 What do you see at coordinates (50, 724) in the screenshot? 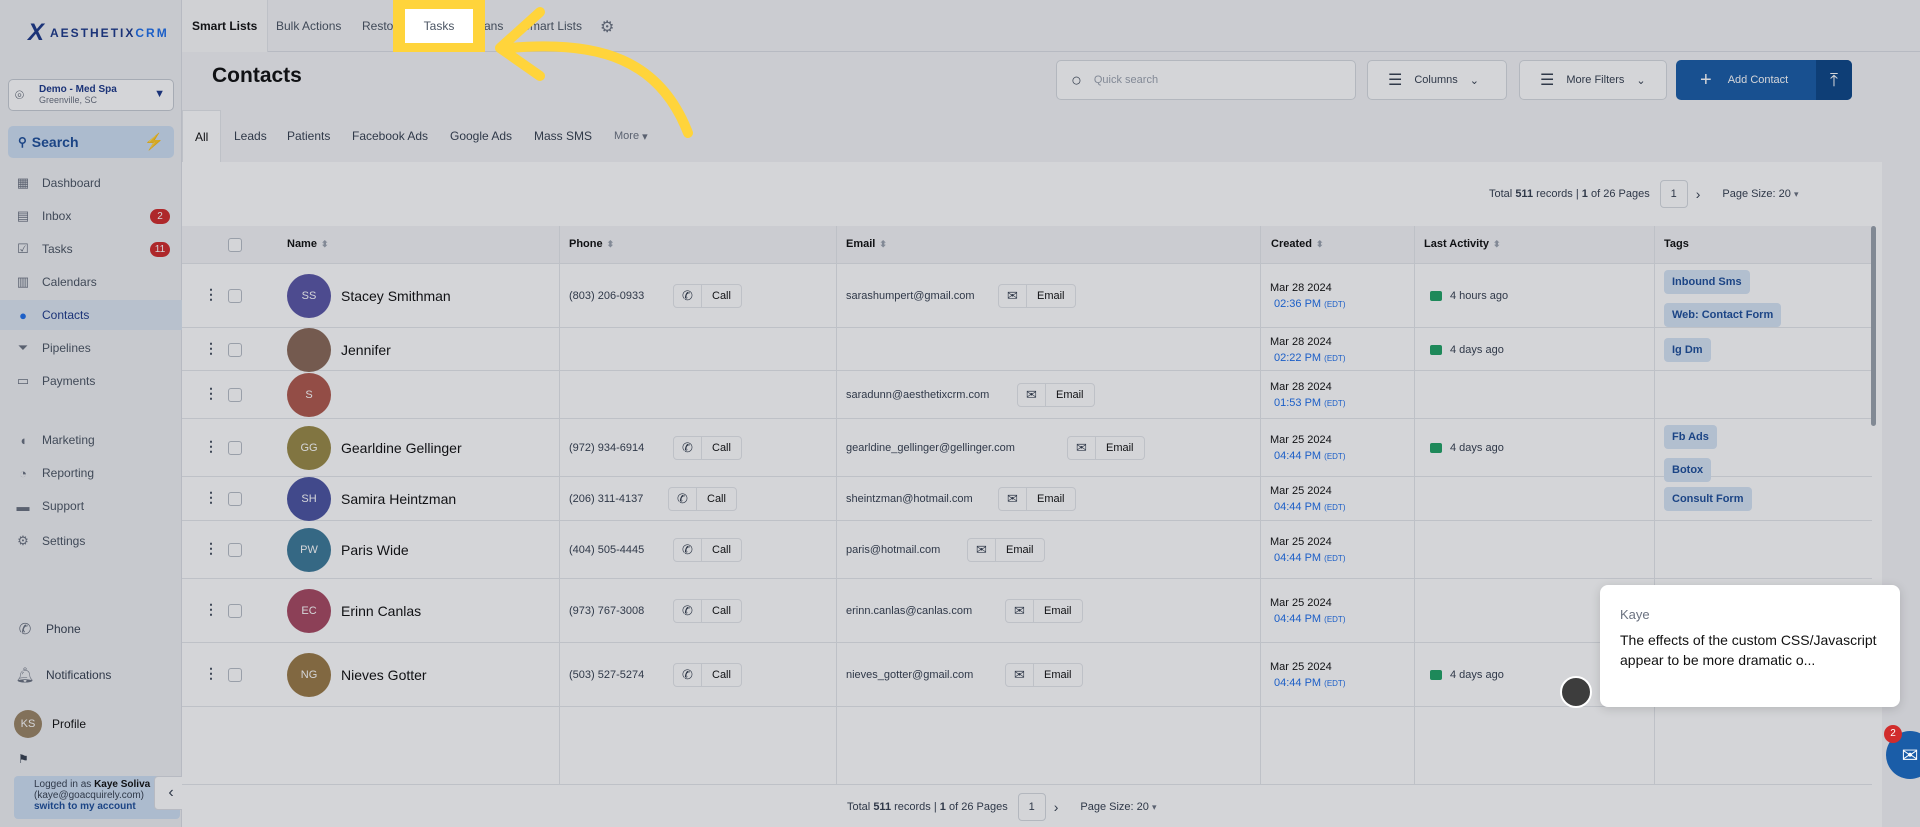
I see `sidebar-profile: KS Profile` at bounding box center [50, 724].